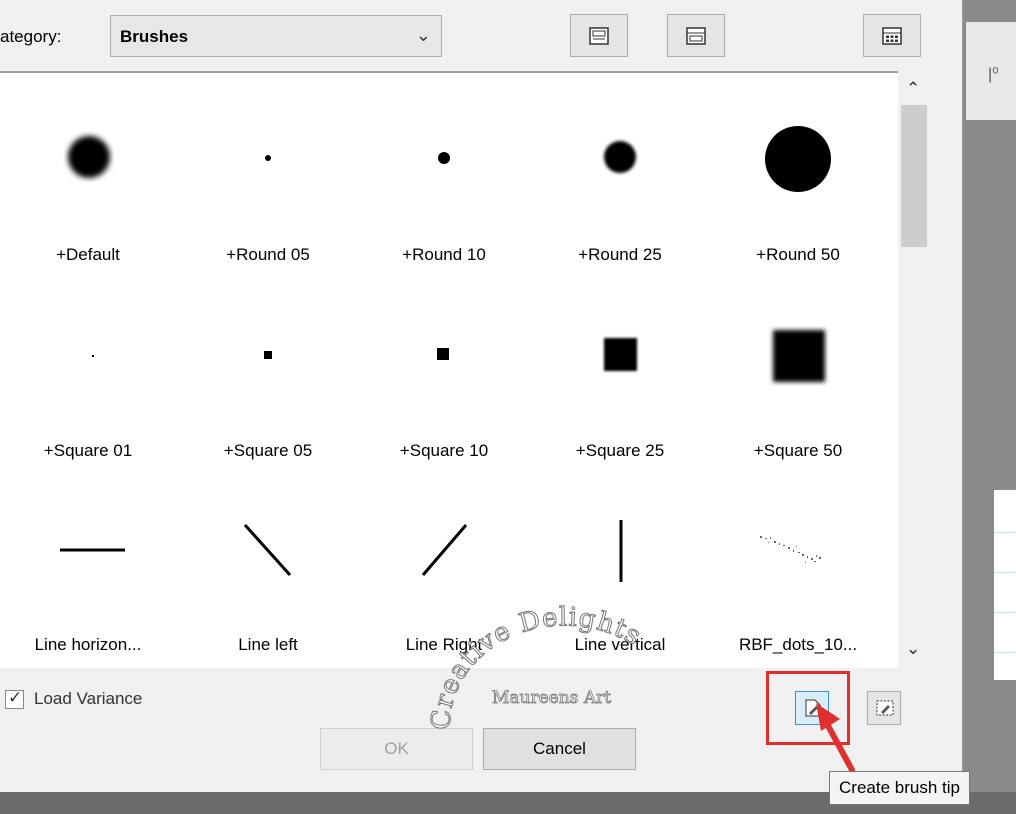  I want to click on cancel-button: Cancel, so click(559, 749).